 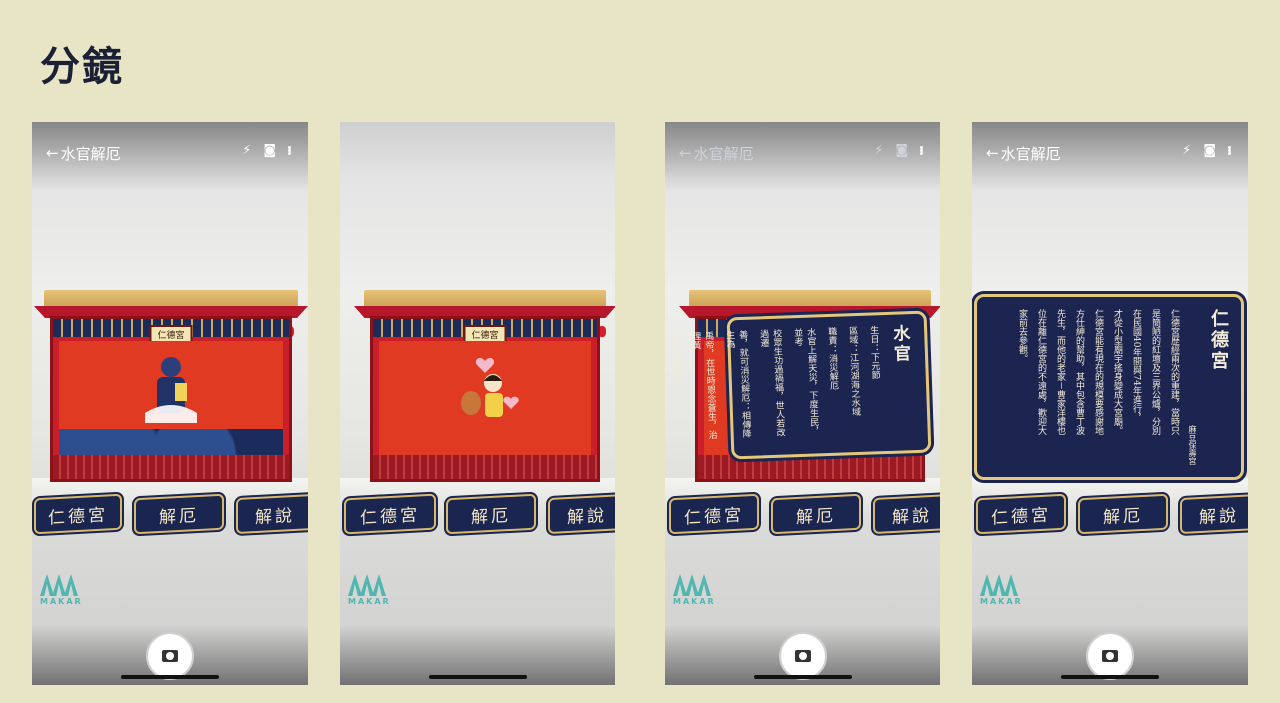 I want to click on panel-text-line: 校眾生功過禍福，世人若改過遷, so click(x=771, y=382).